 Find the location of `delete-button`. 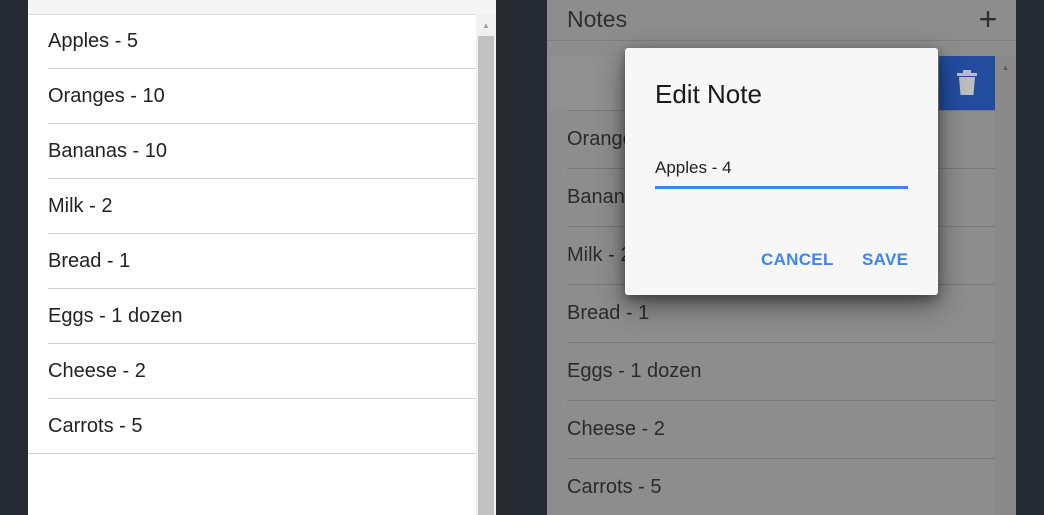

delete-button is located at coordinates (967, 83).